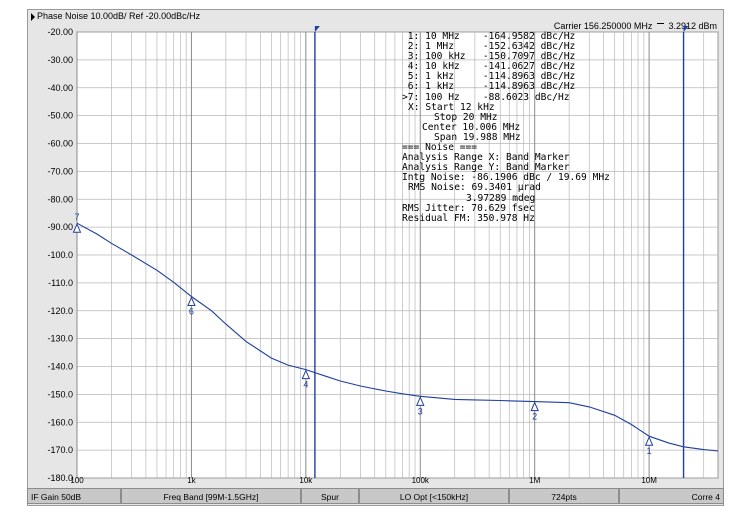 Image resolution: width=750 pixels, height=518 pixels. Describe the element at coordinates (60, 171) in the screenshot. I see `y-tick-label: -70.00` at that location.